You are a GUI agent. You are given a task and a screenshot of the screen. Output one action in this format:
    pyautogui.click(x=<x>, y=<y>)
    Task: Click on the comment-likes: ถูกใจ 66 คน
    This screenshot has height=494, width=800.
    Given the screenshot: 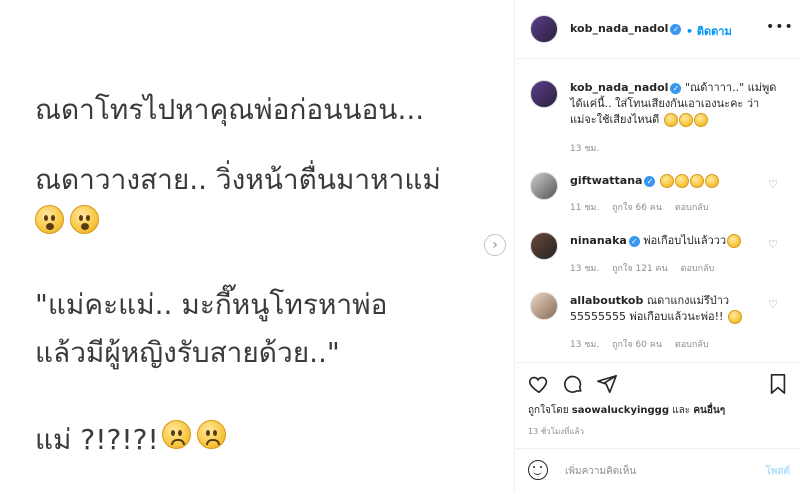 What is the action you would take?
    pyautogui.click(x=637, y=208)
    